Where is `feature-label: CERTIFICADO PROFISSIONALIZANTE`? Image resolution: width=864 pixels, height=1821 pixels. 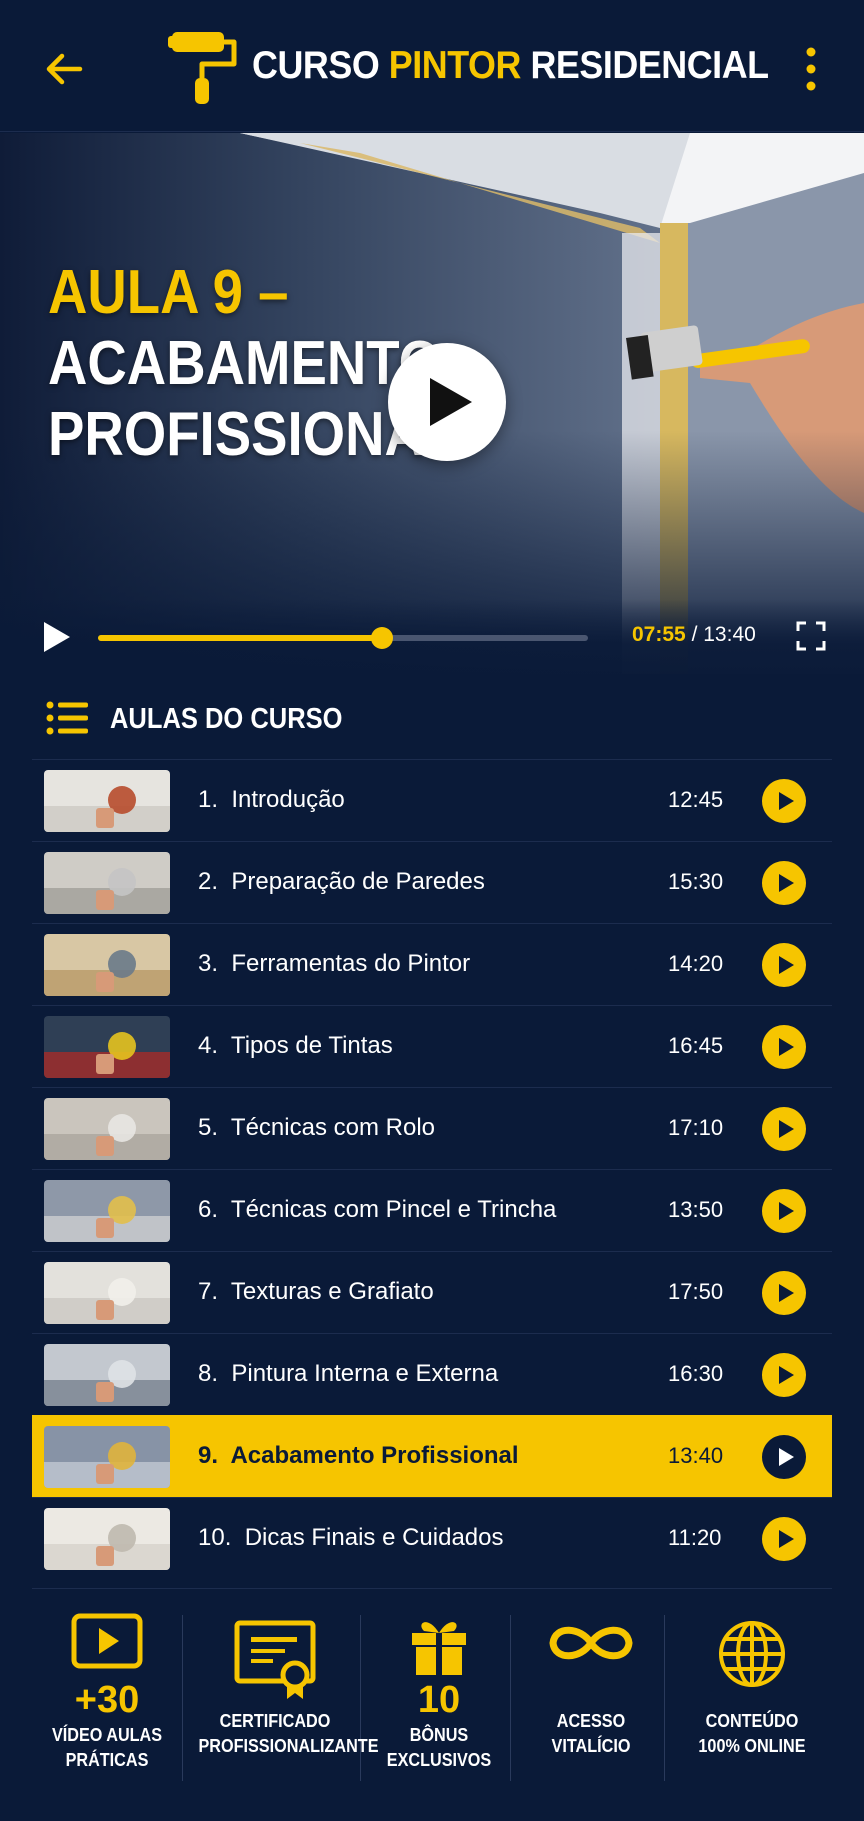 feature-label: CERTIFICADO PROFISSIONALIZANTE is located at coordinates (288, 1733).